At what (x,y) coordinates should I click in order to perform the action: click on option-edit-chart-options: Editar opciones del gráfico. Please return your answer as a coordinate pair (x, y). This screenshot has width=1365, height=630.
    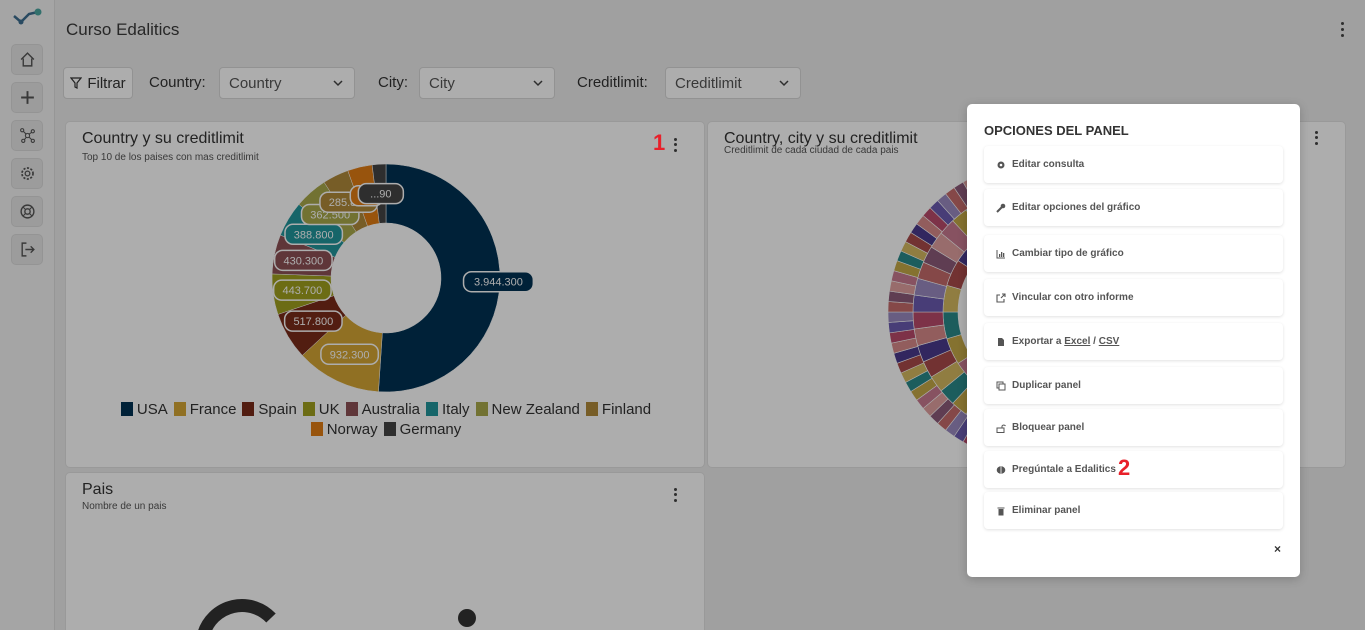
    Looking at the image, I should click on (1133, 207).